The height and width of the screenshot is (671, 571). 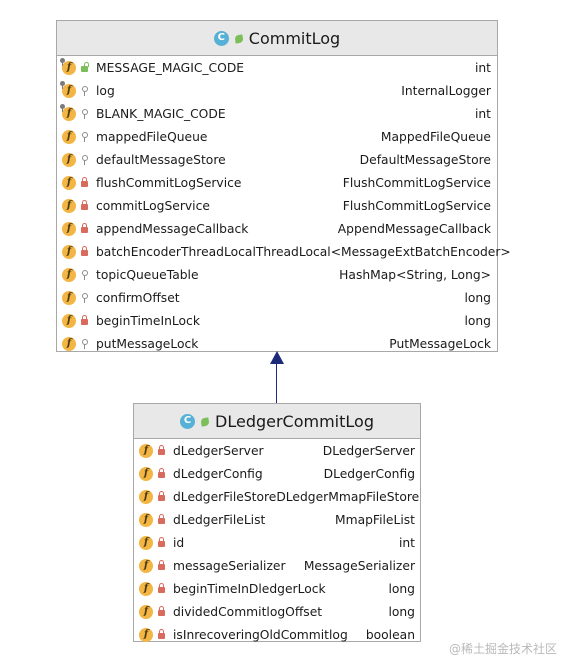 I want to click on field-type: DLedgerMmapFileStore, so click(x=348, y=496).